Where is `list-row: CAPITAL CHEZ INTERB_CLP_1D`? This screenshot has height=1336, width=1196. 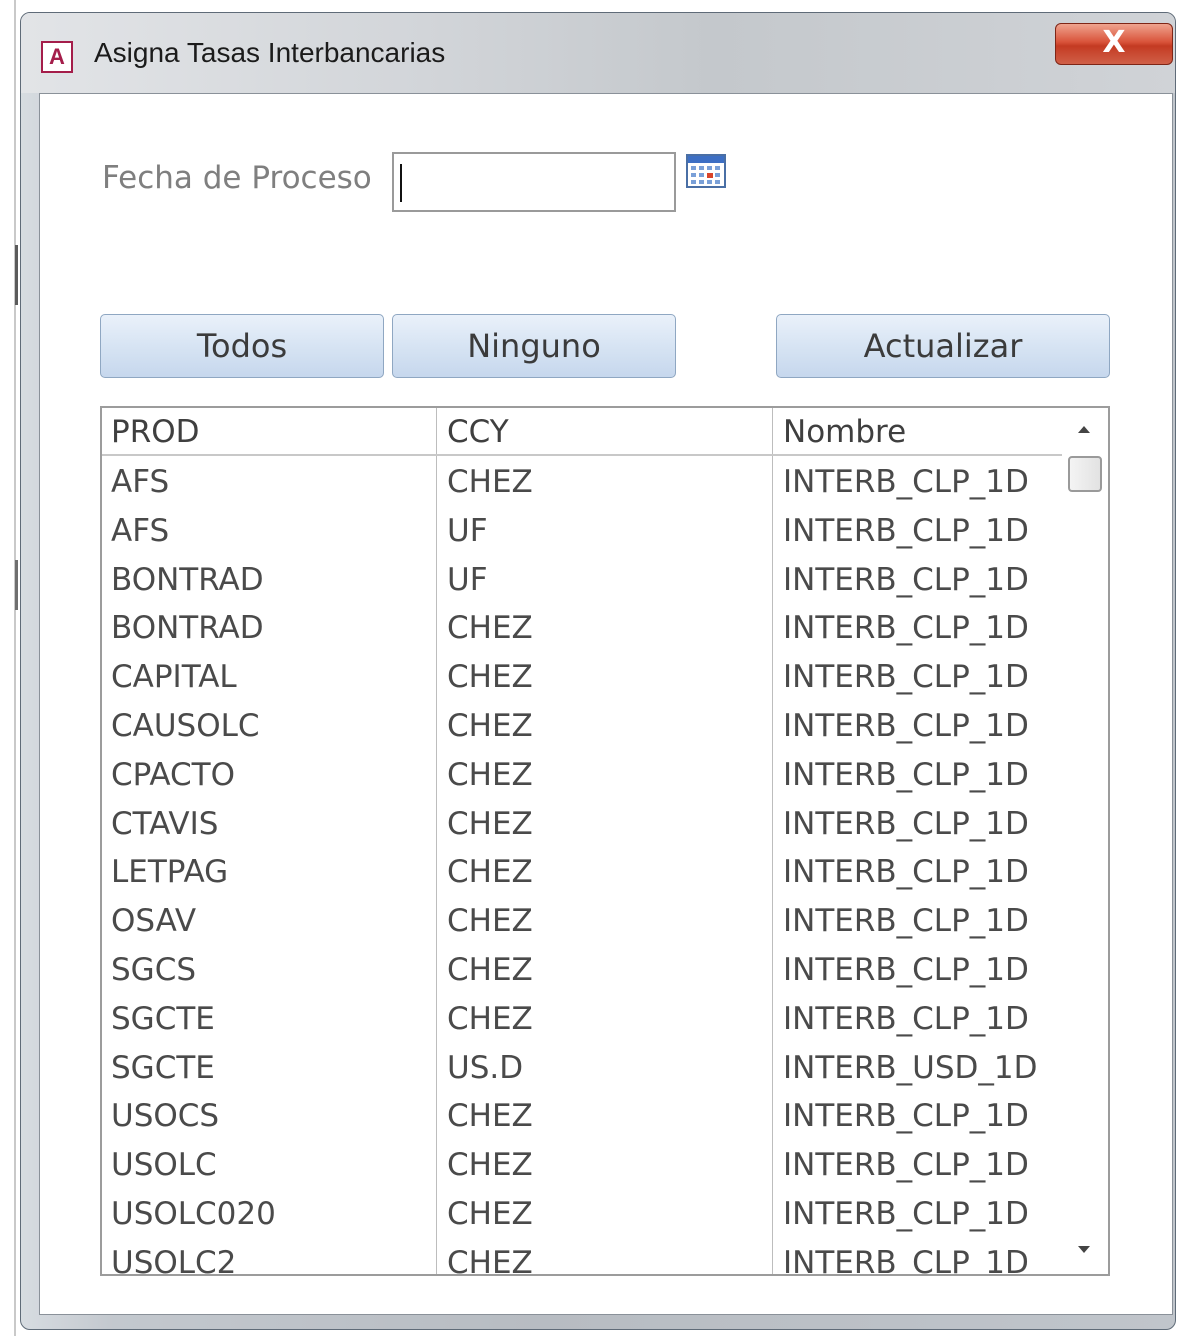 list-row: CAPITAL CHEZ INTERB_CLP_1D is located at coordinates (582, 677).